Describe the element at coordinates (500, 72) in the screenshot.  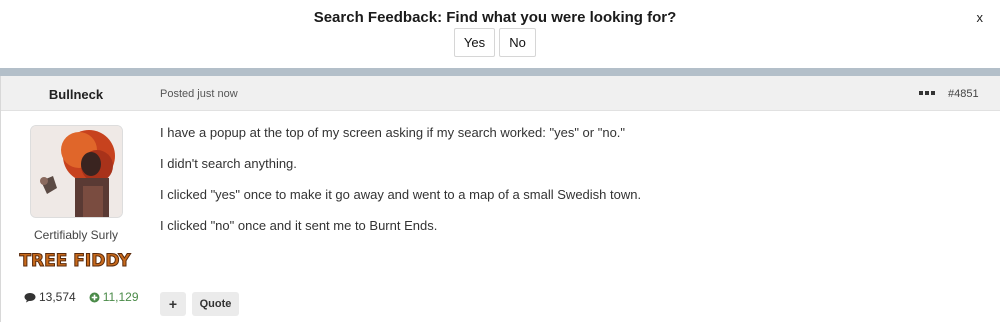
I see `section-divider` at that location.